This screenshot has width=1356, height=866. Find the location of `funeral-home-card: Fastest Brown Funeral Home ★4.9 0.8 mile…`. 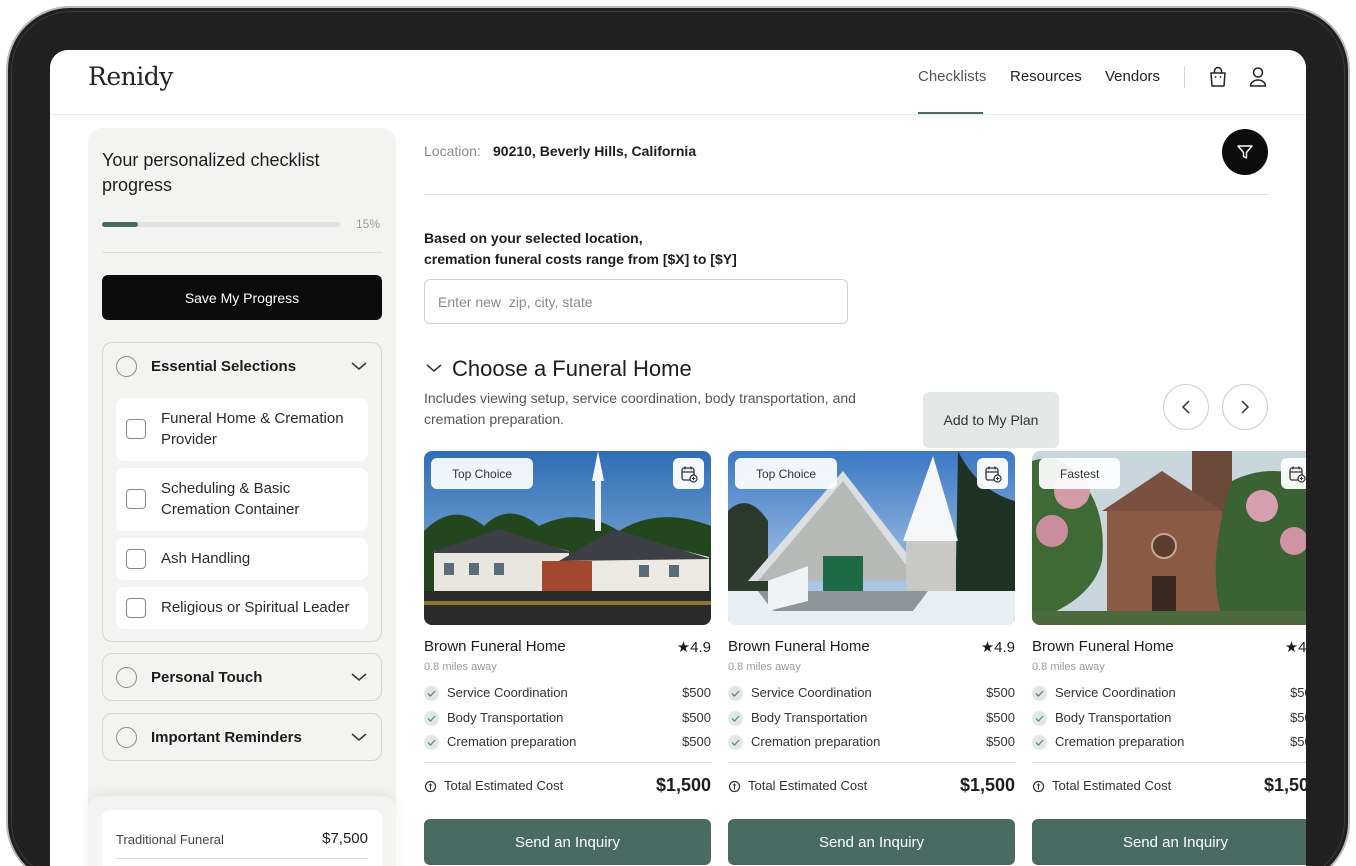

funeral-home-card: Fastest Brown Funeral Home ★4.9 0.8 mile… is located at coordinates (1169, 658).